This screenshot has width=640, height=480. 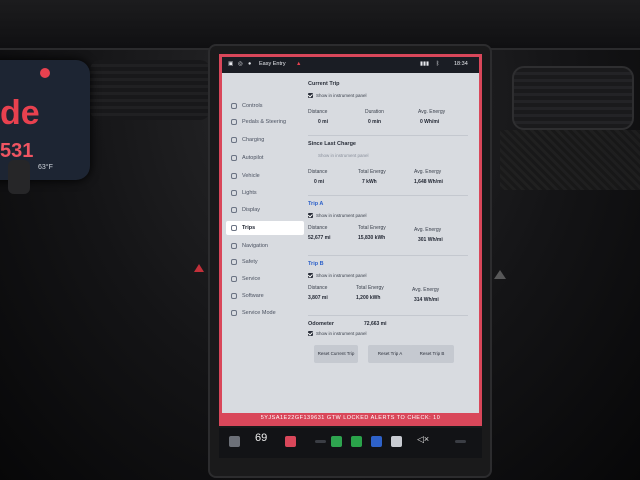 I want to click on sidebar-item-lights: Lights, so click(x=265, y=193).